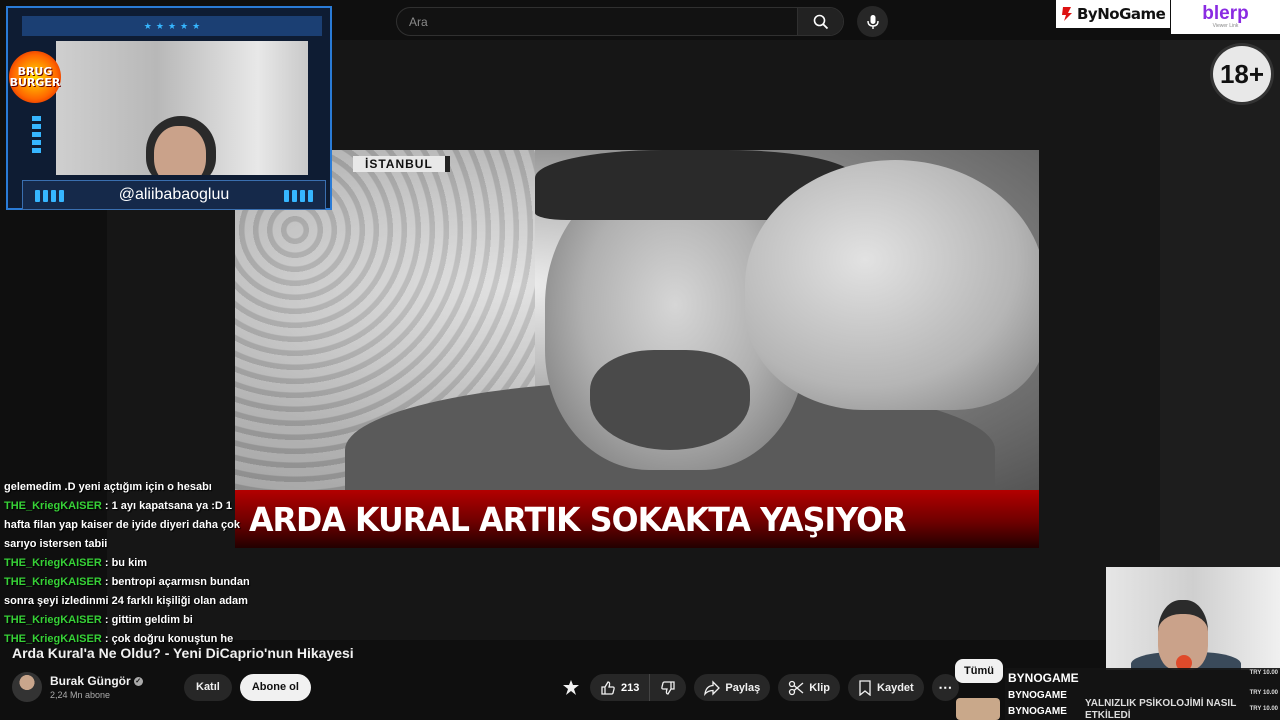 The height and width of the screenshot is (720, 1280). Describe the element at coordinates (620, 687) in the screenshot. I see `like-button: 213` at that location.